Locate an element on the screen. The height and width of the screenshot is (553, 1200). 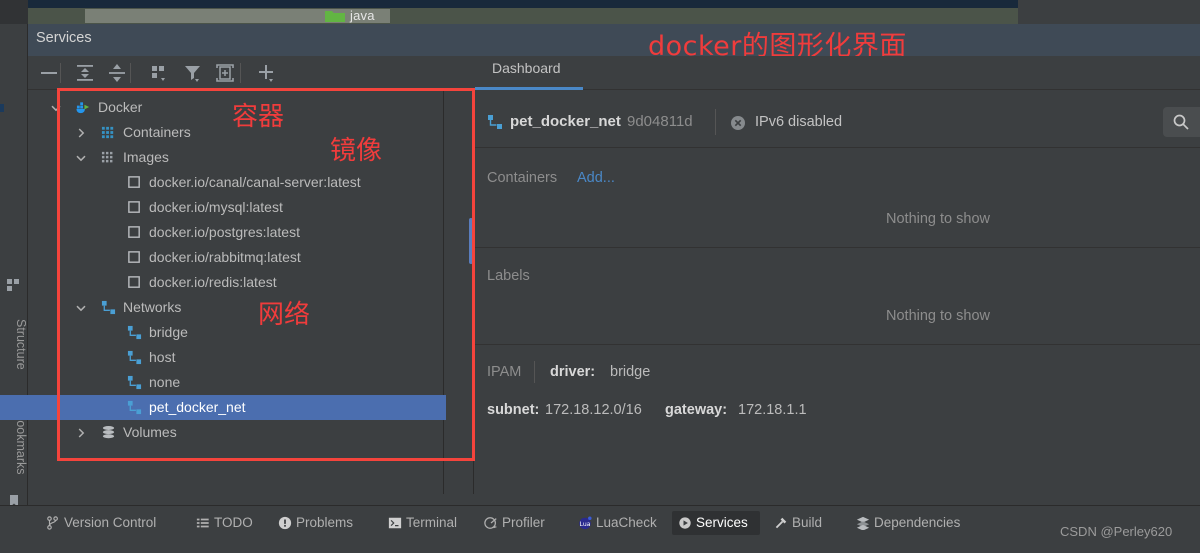
ipv6-status-label: IPv6 disabled is located at coordinates (799, 122).